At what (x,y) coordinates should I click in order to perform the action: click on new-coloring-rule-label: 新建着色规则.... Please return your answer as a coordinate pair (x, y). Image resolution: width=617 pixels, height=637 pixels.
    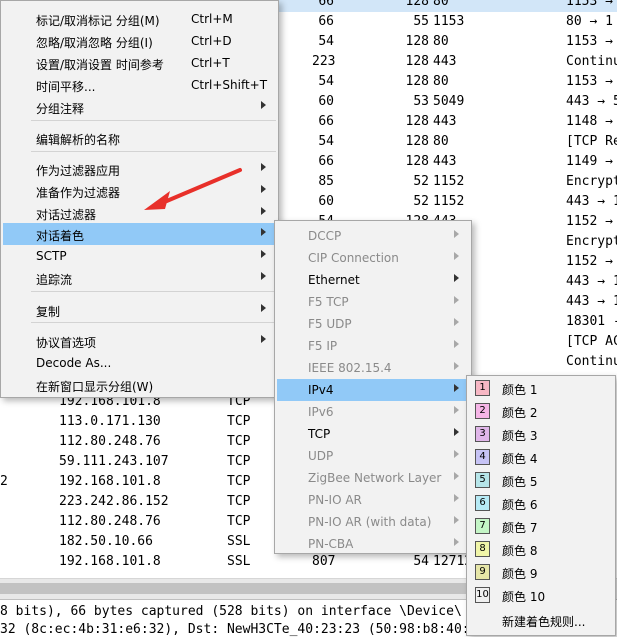
    Looking at the image, I should click on (544, 622).